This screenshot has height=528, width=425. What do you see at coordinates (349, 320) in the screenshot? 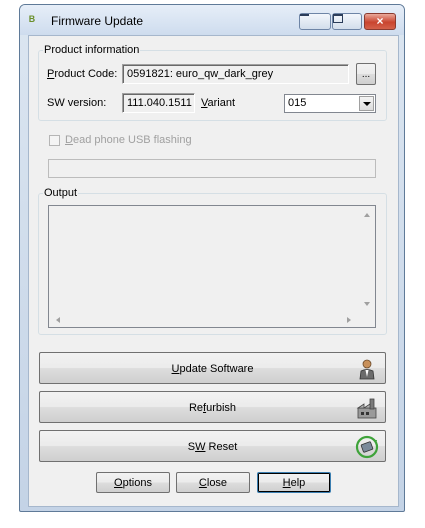
I see `scroll-right-icon` at bounding box center [349, 320].